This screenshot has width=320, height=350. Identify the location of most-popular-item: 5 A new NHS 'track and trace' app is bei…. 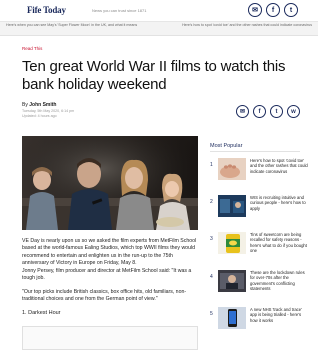
(258, 322).